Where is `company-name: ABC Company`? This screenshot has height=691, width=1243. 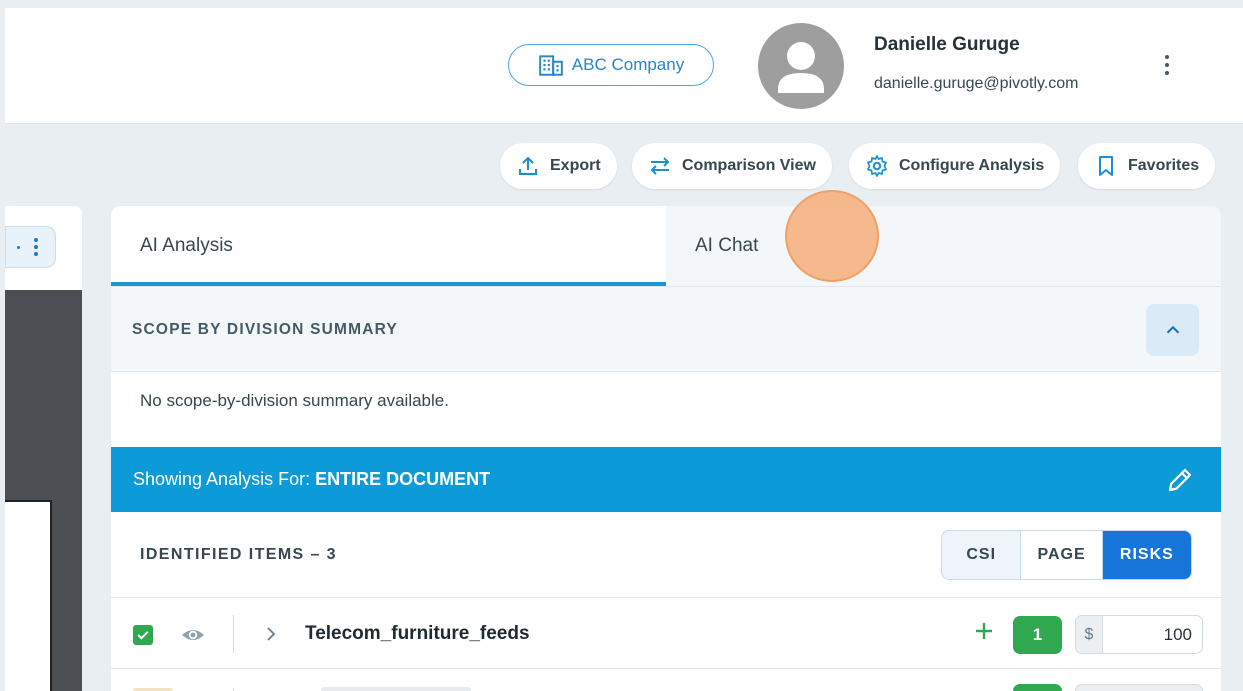
company-name: ABC Company is located at coordinates (628, 64).